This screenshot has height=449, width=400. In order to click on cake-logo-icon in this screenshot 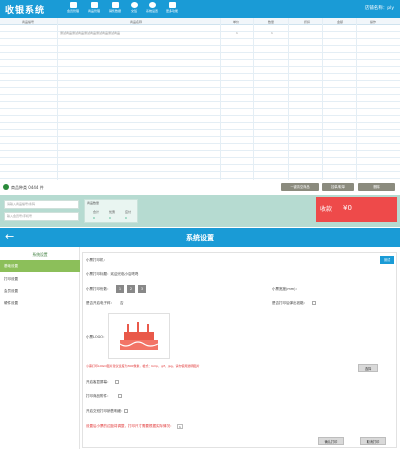, I will do `click(139, 336)`.